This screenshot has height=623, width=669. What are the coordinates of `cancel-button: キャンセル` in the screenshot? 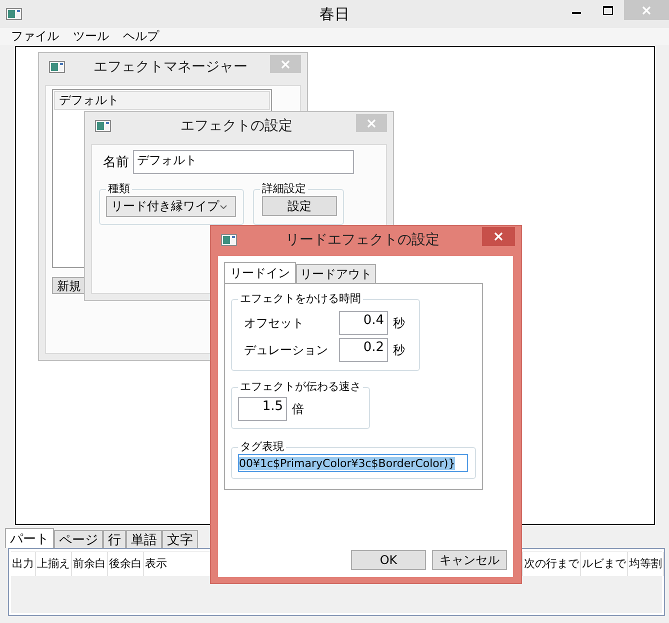 It's located at (469, 560).